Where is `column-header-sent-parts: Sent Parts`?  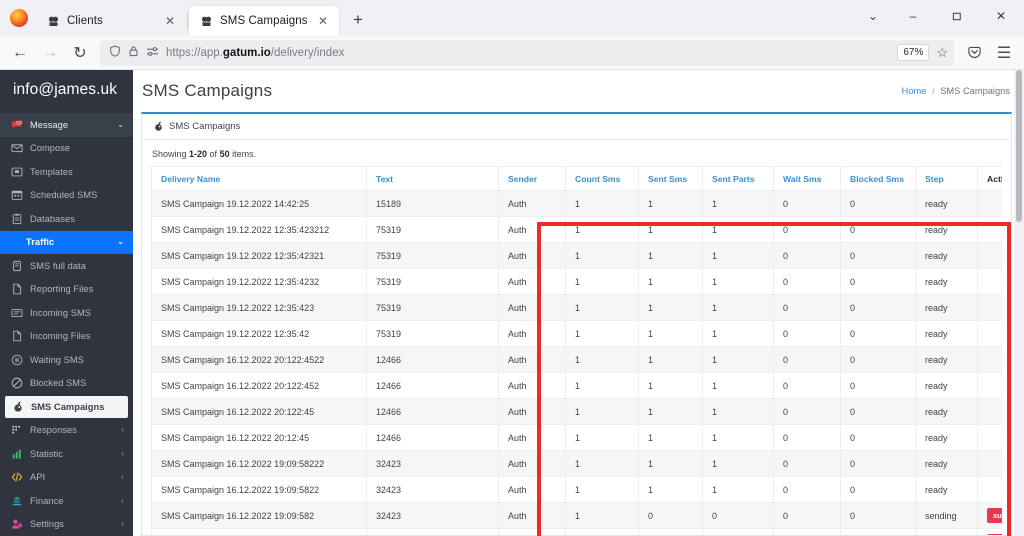 column-header-sent-parts: Sent Parts is located at coordinates (738, 178).